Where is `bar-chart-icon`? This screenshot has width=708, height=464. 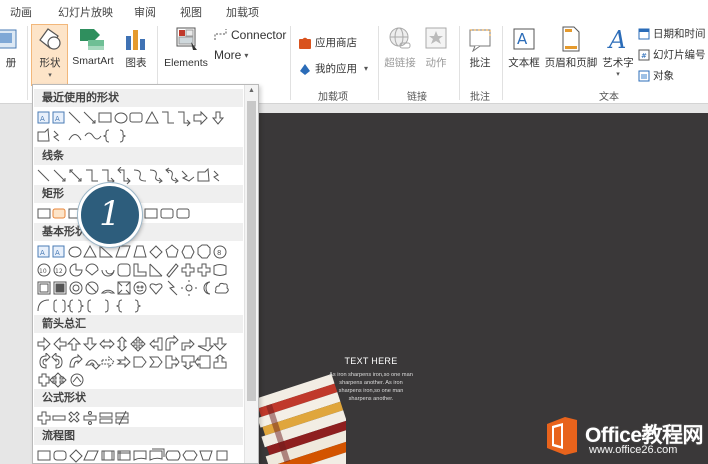 bar-chart-icon is located at coordinates (135, 40).